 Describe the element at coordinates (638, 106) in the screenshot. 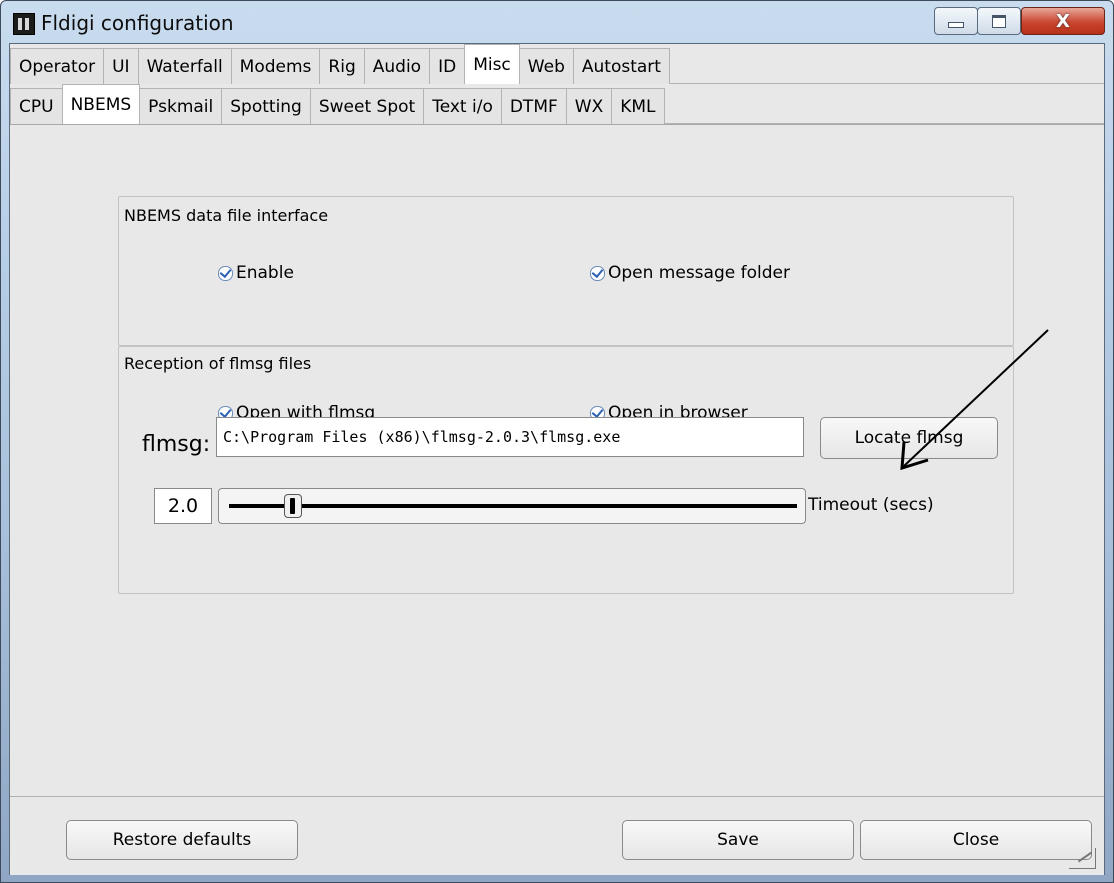

I see `subtab-kml: KML` at that location.